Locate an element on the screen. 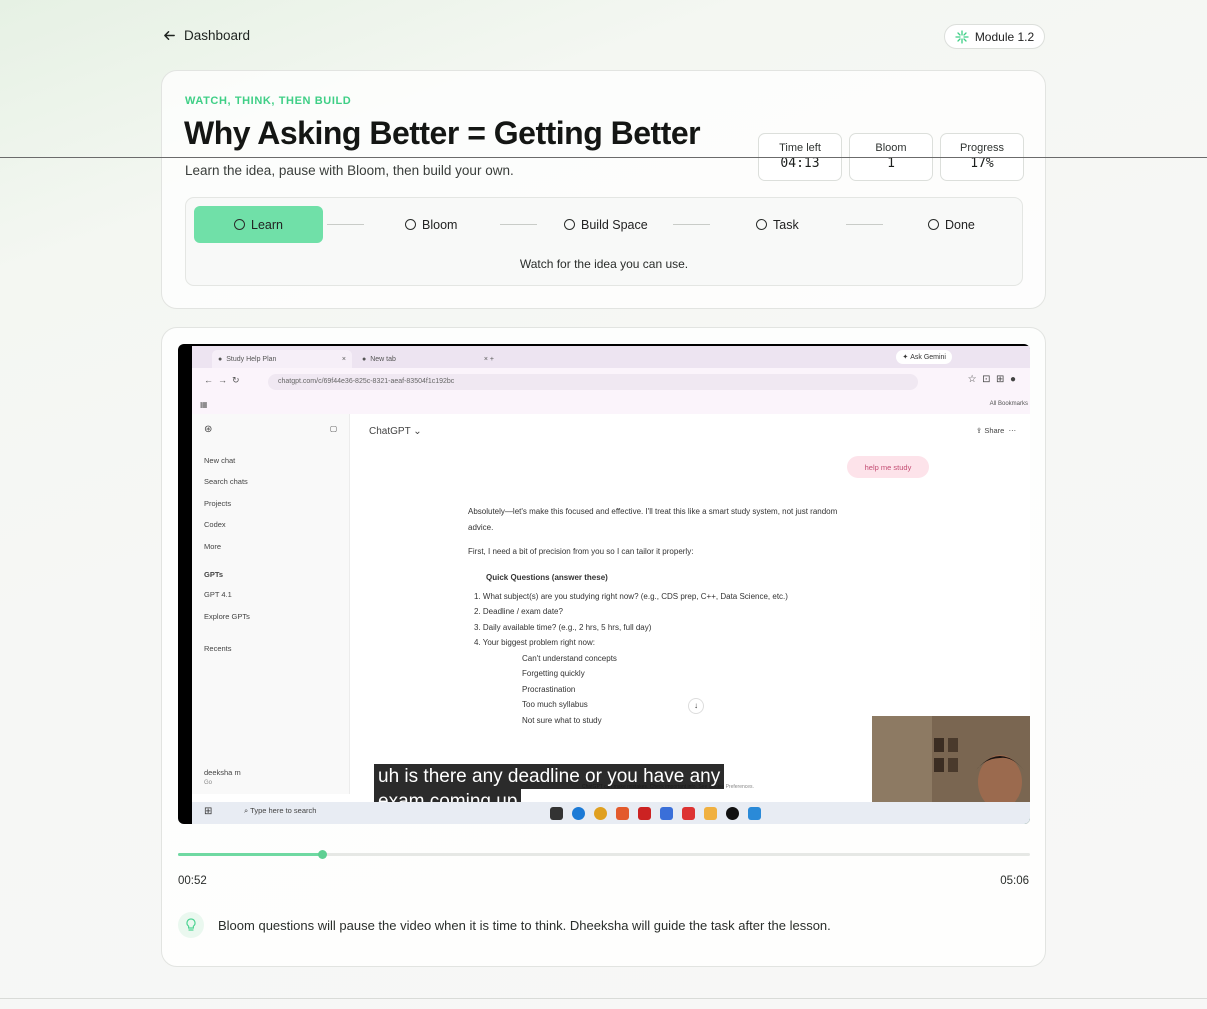 The width and height of the screenshot is (1207, 1009). caption-line: uh is there any deadline or you have any is located at coordinates (549, 776).